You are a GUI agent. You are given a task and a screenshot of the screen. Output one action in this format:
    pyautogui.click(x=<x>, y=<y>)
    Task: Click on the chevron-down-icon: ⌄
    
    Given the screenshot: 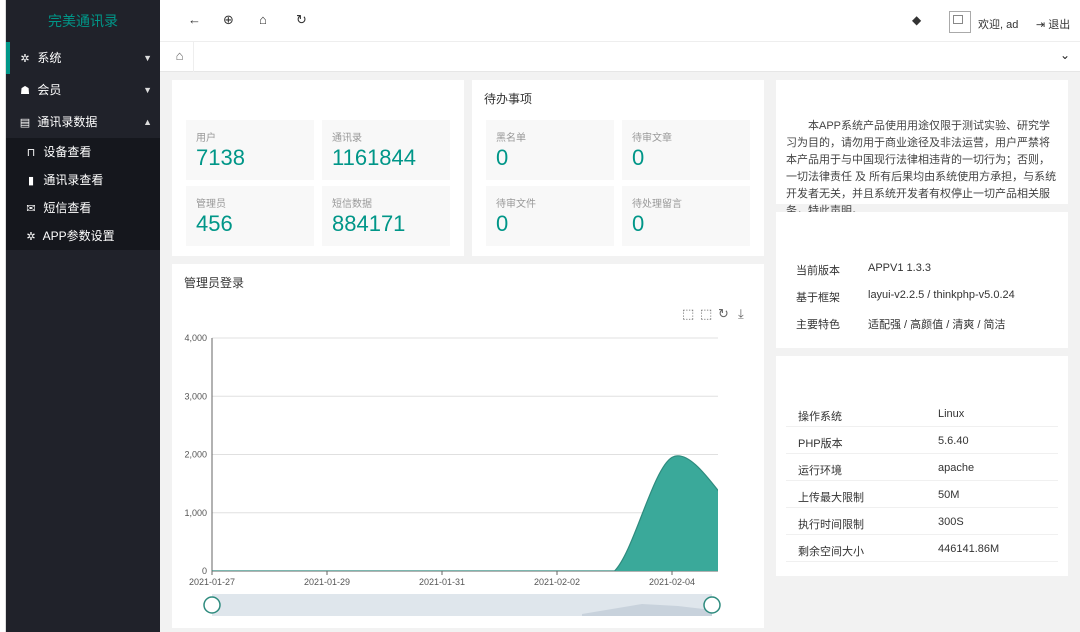 What is the action you would take?
    pyautogui.click(x=1065, y=55)
    